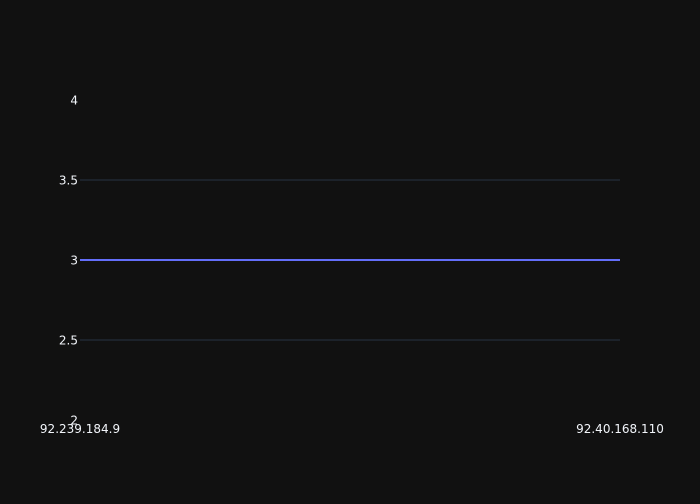  Describe the element at coordinates (620, 429) in the screenshot. I see `x-tick-label: 92.40.168.110` at that location.